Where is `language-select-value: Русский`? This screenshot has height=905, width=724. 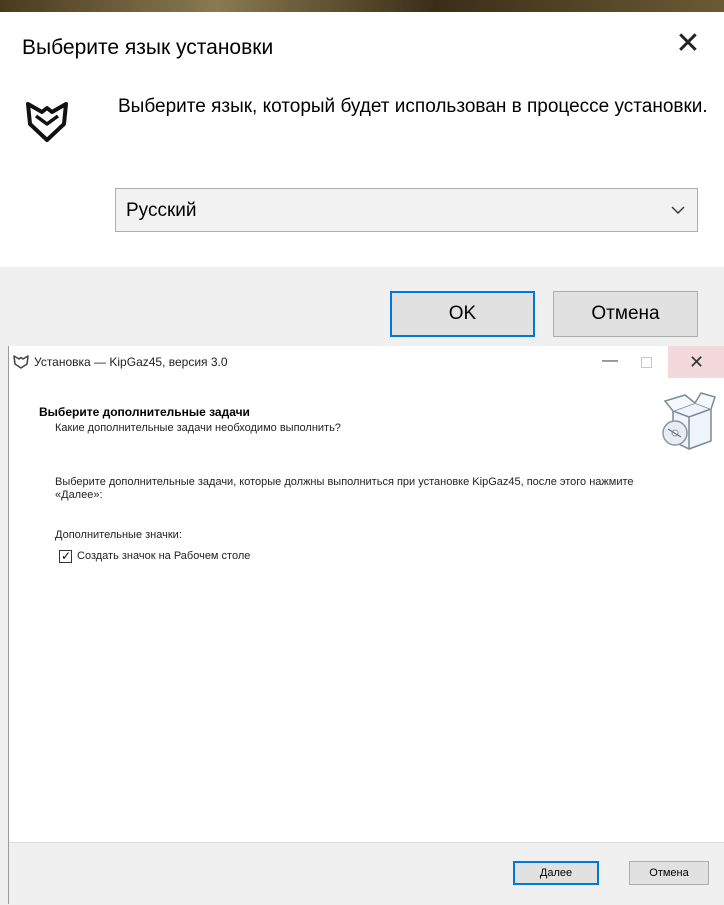 language-select-value: Русский is located at coordinates (161, 210).